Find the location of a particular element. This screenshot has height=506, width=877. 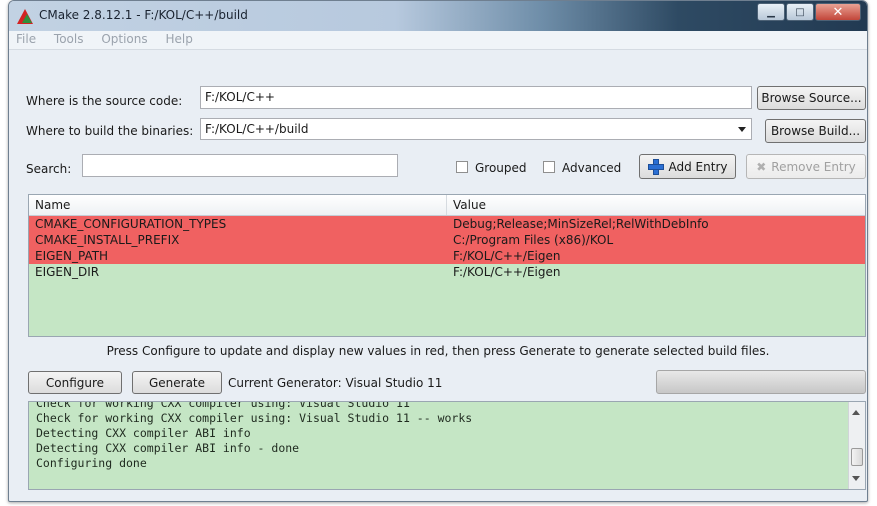

menu-options: Options is located at coordinates (124, 39).